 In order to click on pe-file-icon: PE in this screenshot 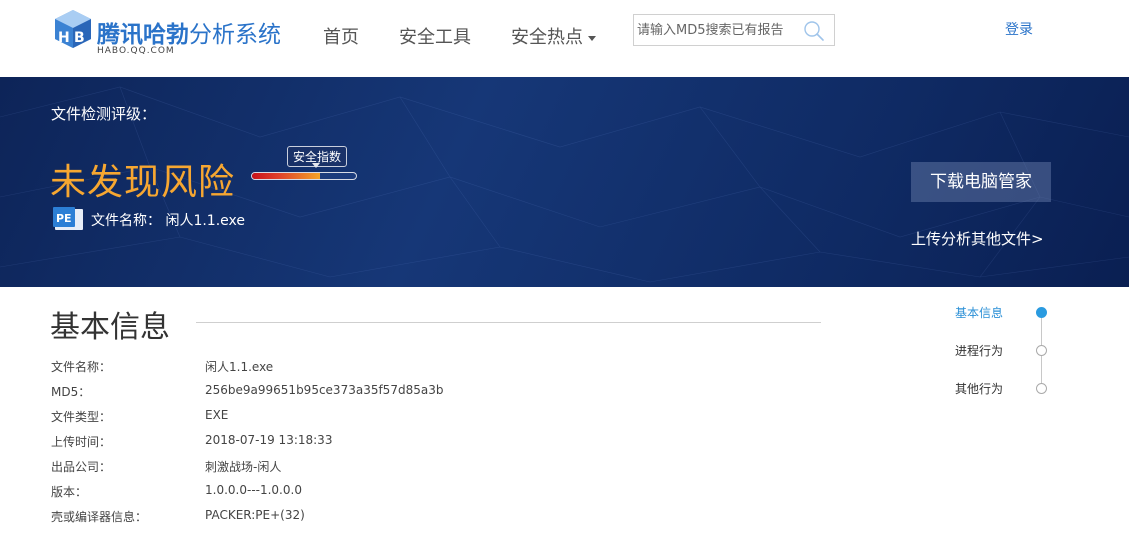, I will do `click(68, 218)`.